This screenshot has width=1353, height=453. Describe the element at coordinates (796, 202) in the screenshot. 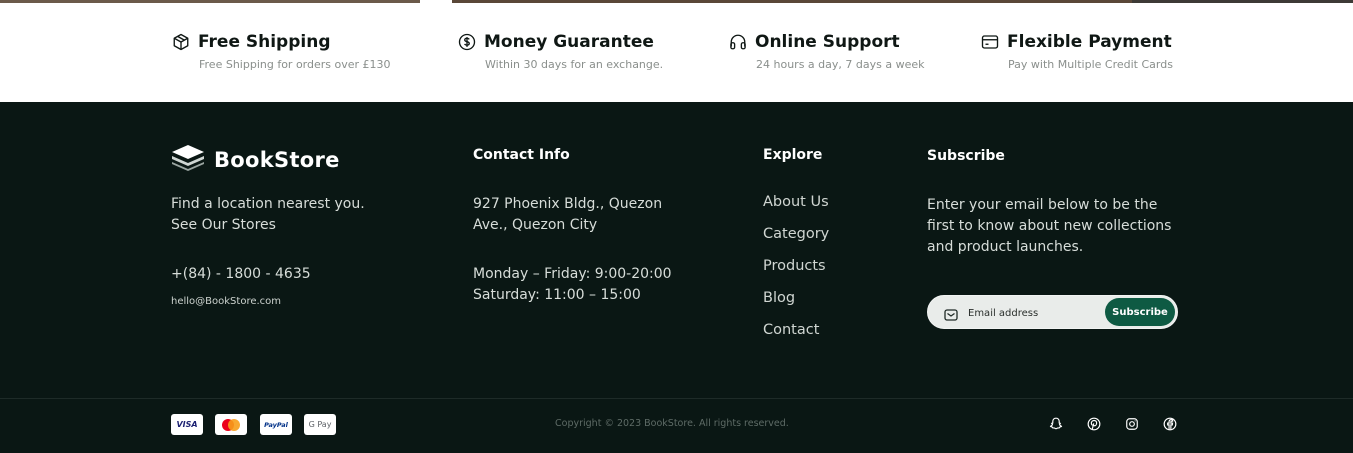

I see `footer-link-about-us: About Us` at that location.